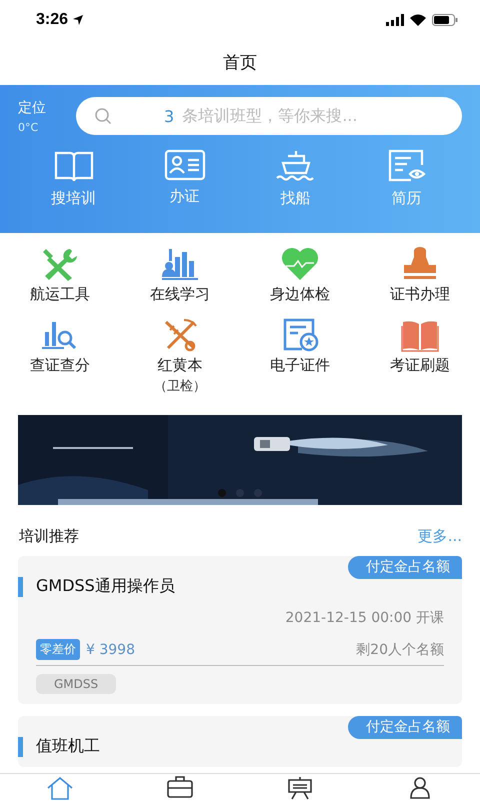 This screenshot has width=480, height=803. What do you see at coordinates (300, 365) in the screenshot?
I see `service-label: 电子证件` at bounding box center [300, 365].